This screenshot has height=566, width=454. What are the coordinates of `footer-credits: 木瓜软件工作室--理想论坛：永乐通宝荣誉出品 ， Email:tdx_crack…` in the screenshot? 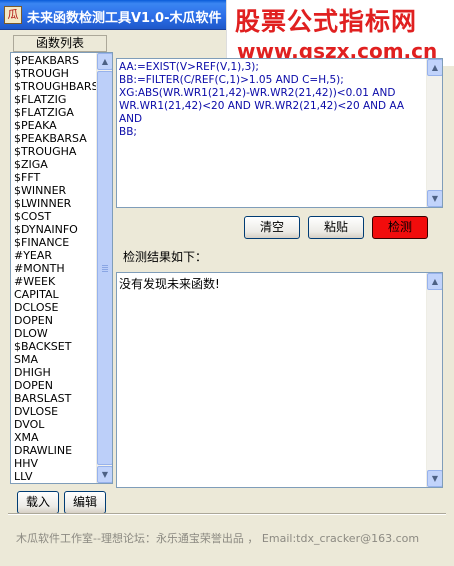 It's located at (218, 538).